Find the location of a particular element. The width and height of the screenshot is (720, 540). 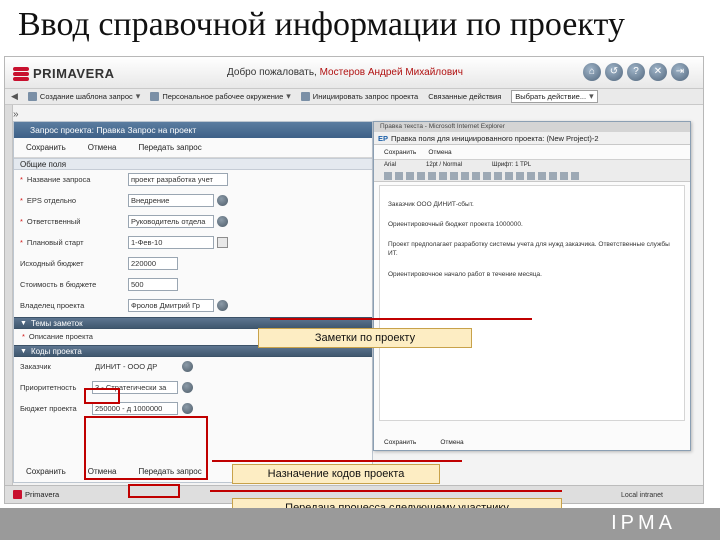

template-icon is located at coordinates (32, 96).